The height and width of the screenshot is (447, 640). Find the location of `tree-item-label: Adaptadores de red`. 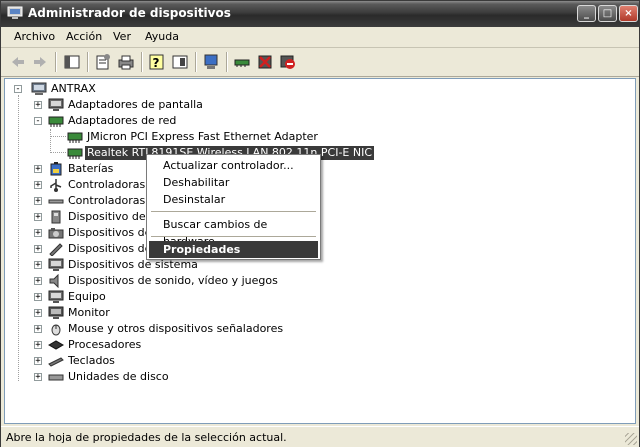

tree-item-label: Adaptadores de red is located at coordinates (122, 120).